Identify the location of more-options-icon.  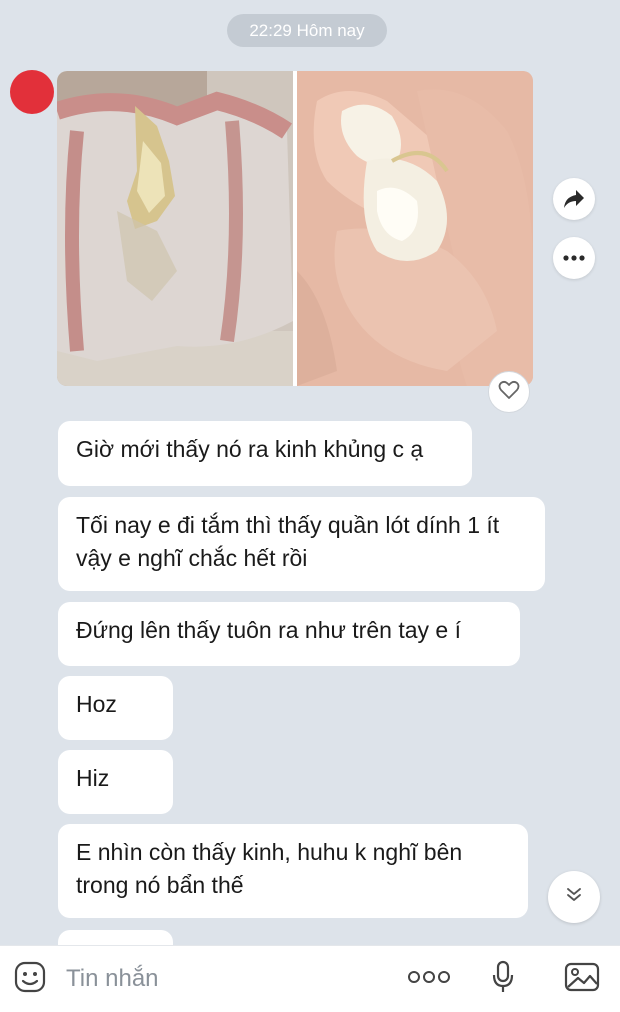
(429, 979).